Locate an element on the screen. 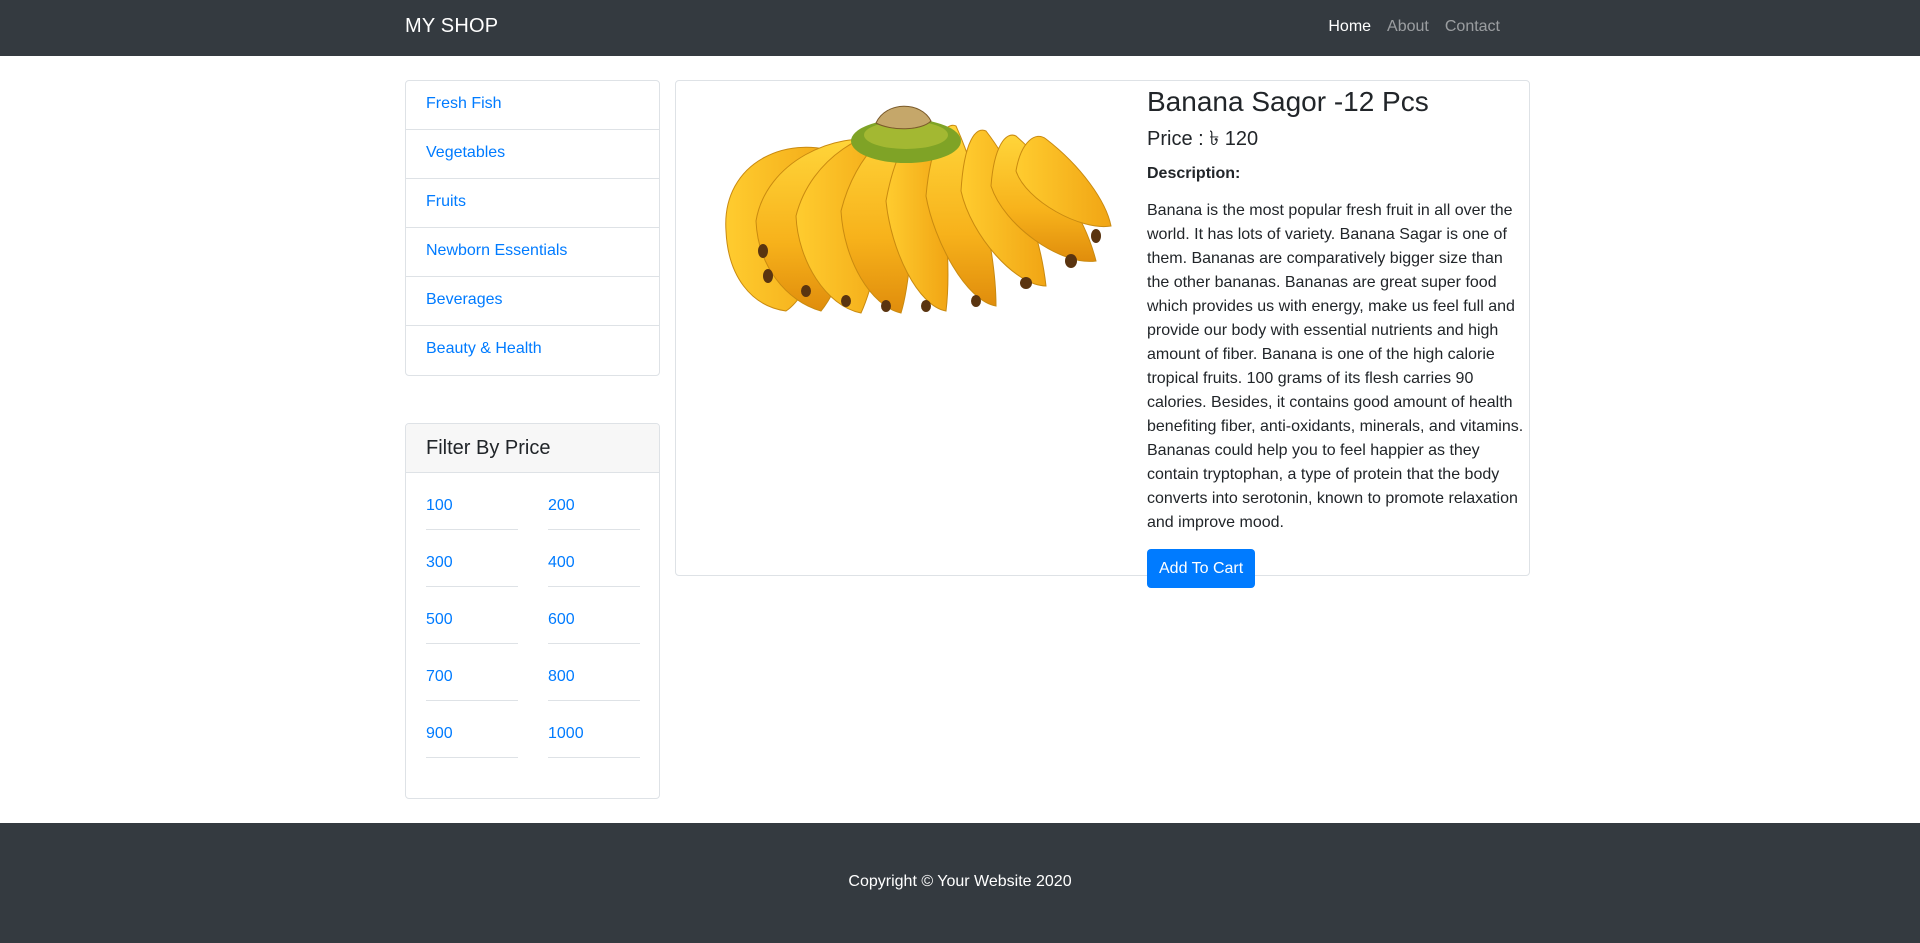 The height and width of the screenshot is (943, 1920). top-navbar: MY SHOP Home About Contact is located at coordinates (960, 28).